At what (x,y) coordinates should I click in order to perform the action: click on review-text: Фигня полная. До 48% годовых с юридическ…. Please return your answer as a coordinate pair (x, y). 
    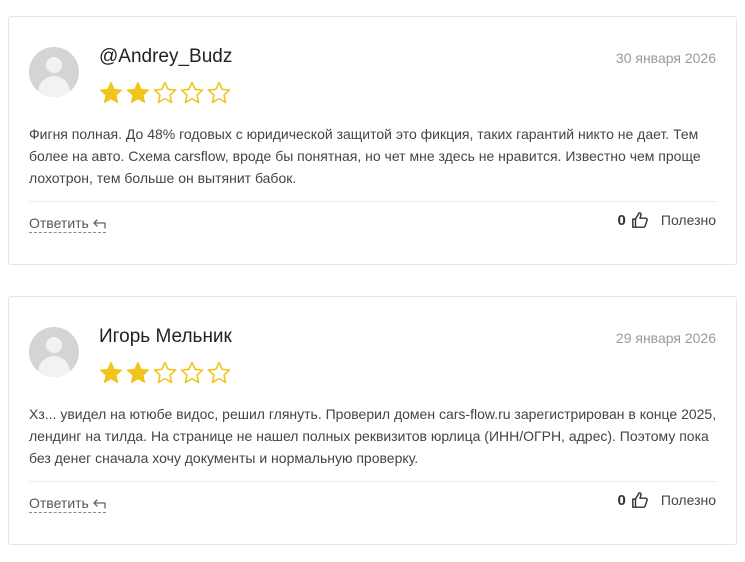
    Looking at the image, I should click on (365, 156).